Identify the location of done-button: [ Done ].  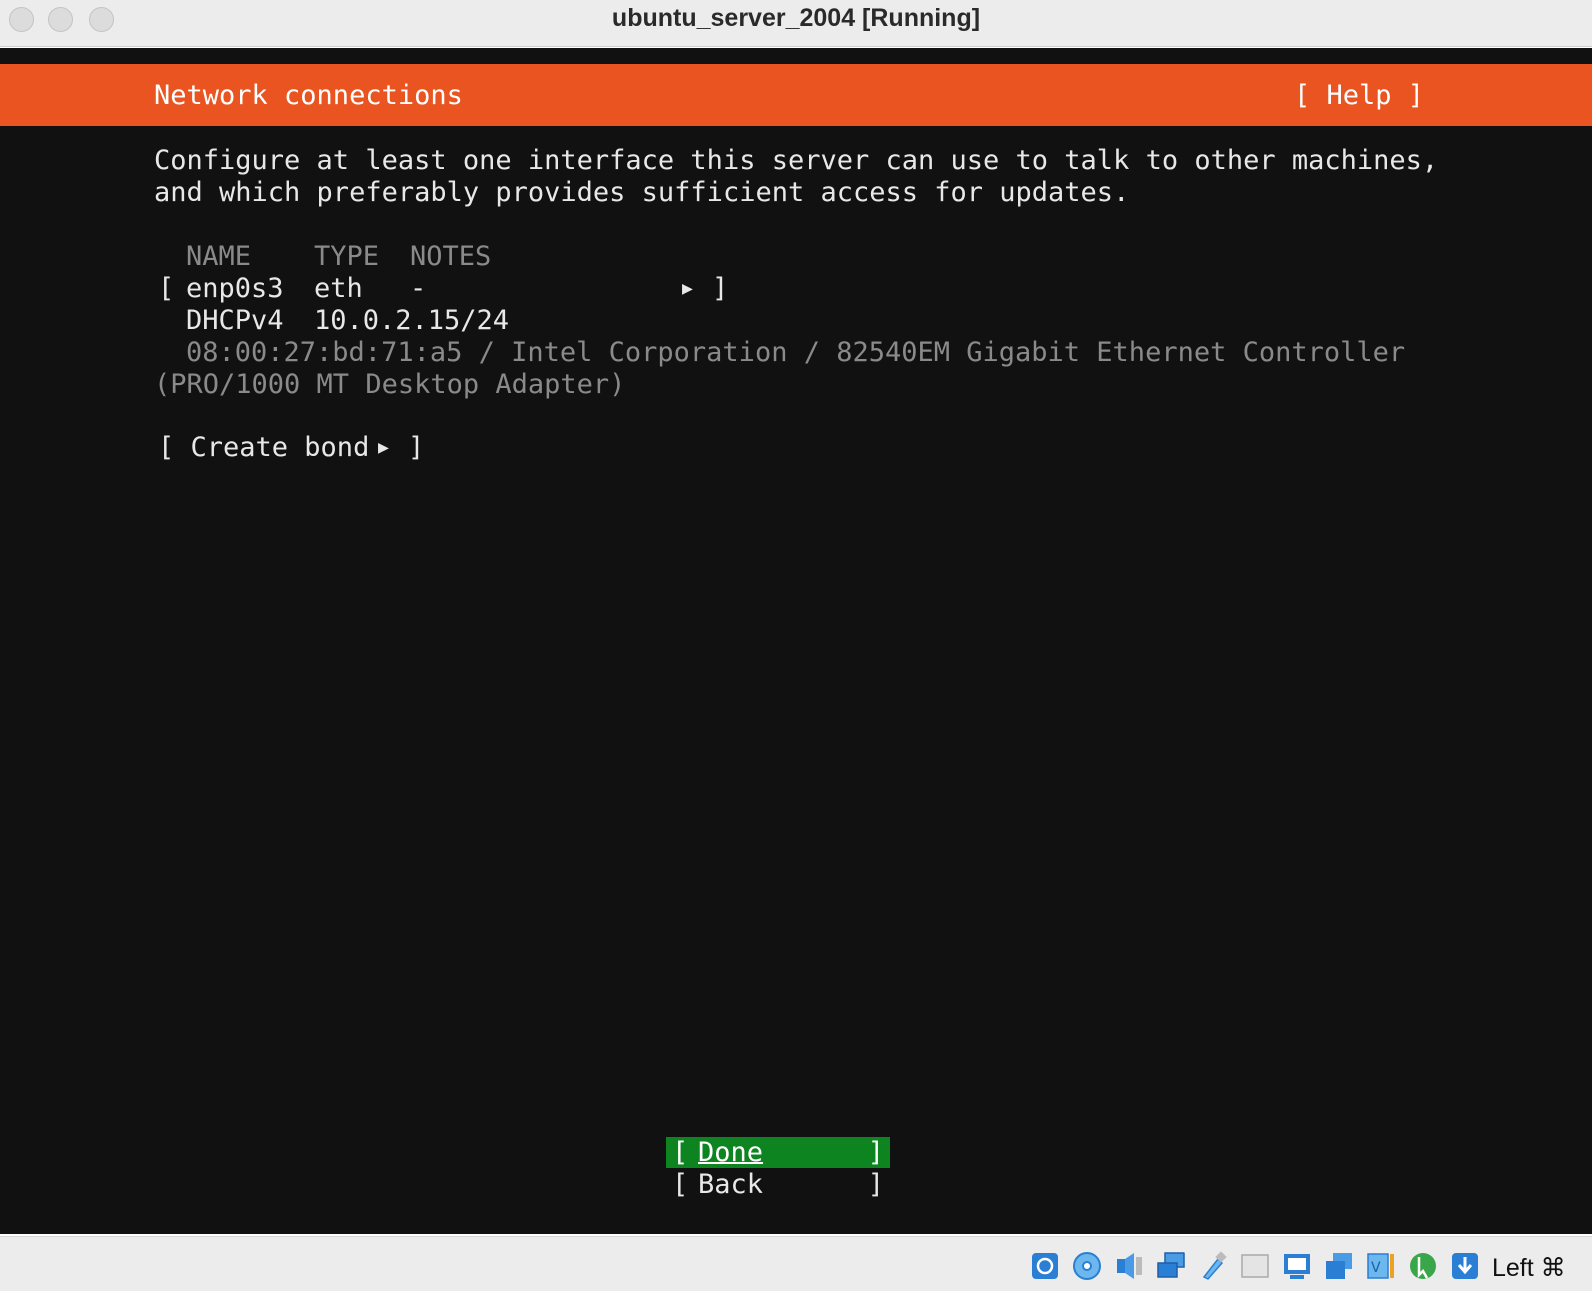
(778, 1152).